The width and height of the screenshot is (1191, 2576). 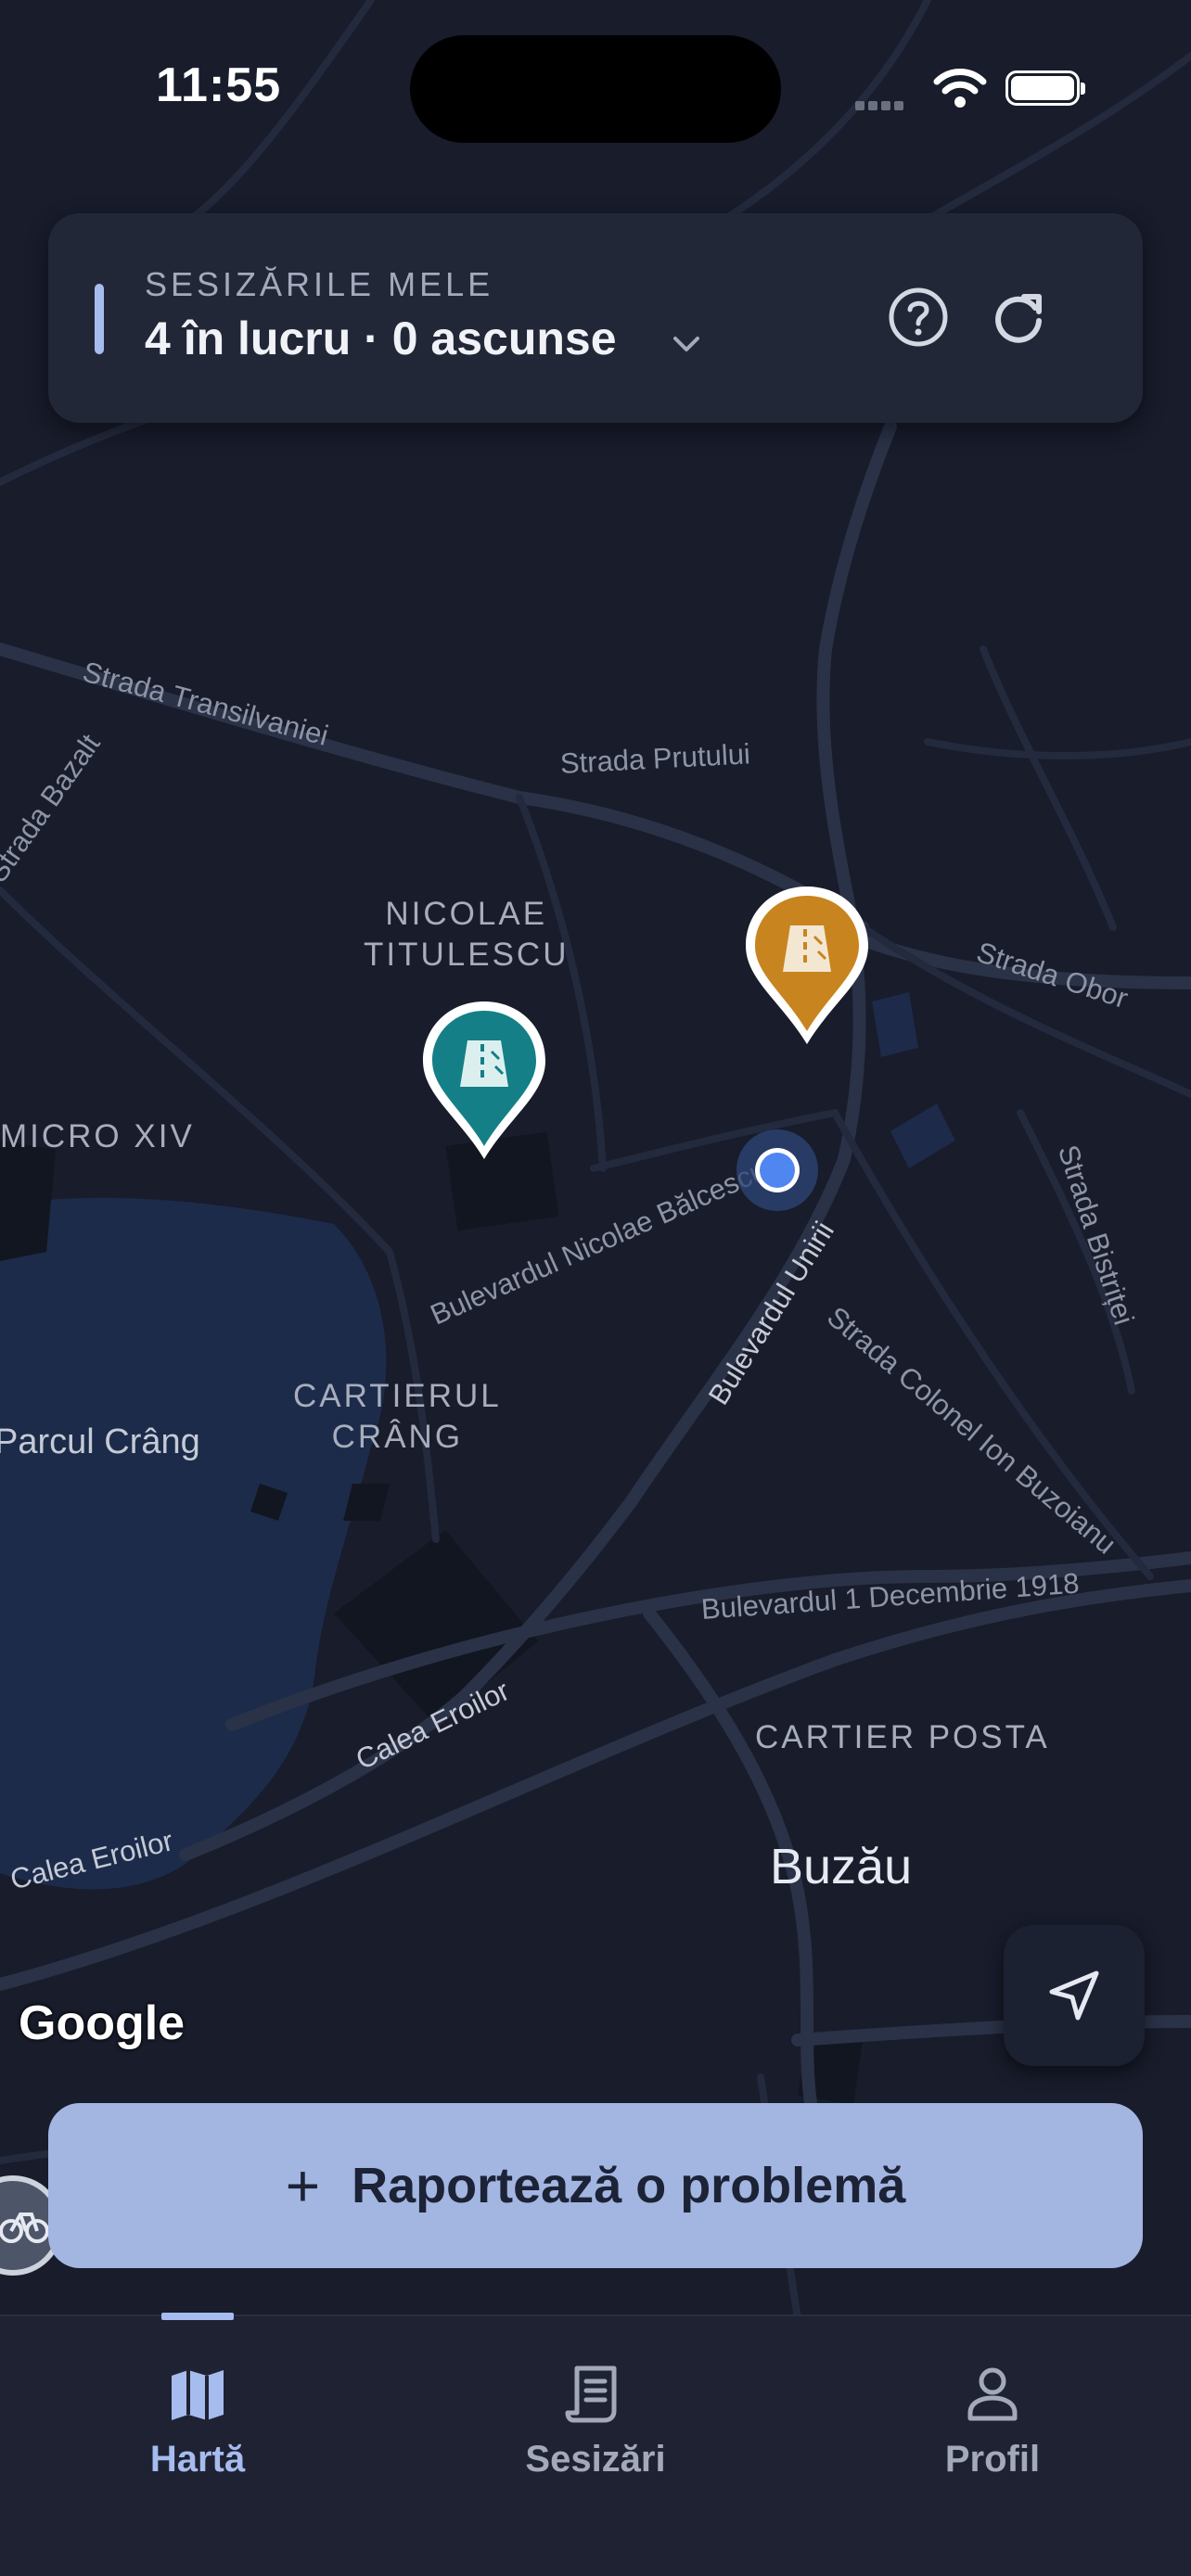 I want to click on report-pin-teal, so click(x=484, y=1080).